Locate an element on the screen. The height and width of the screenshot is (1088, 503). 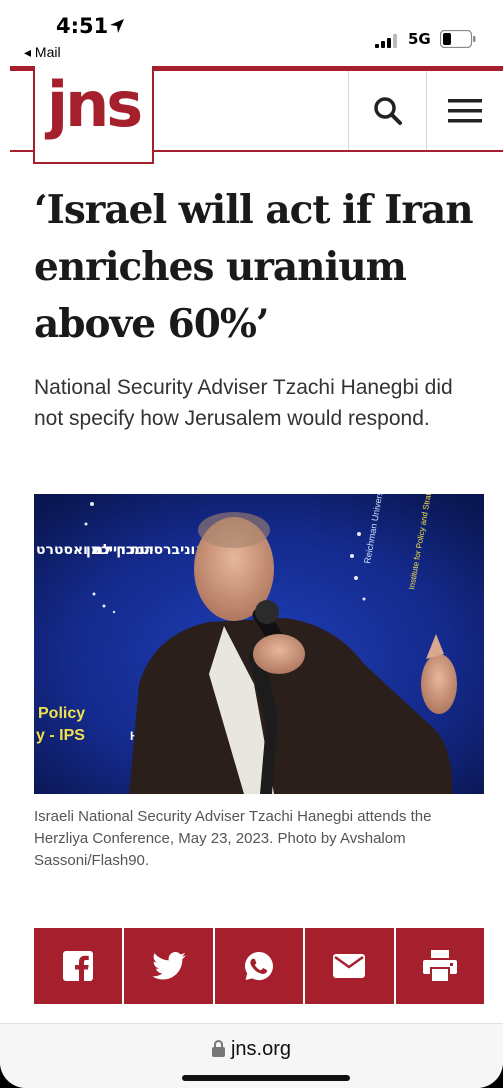
share-bar is located at coordinates (259, 966).